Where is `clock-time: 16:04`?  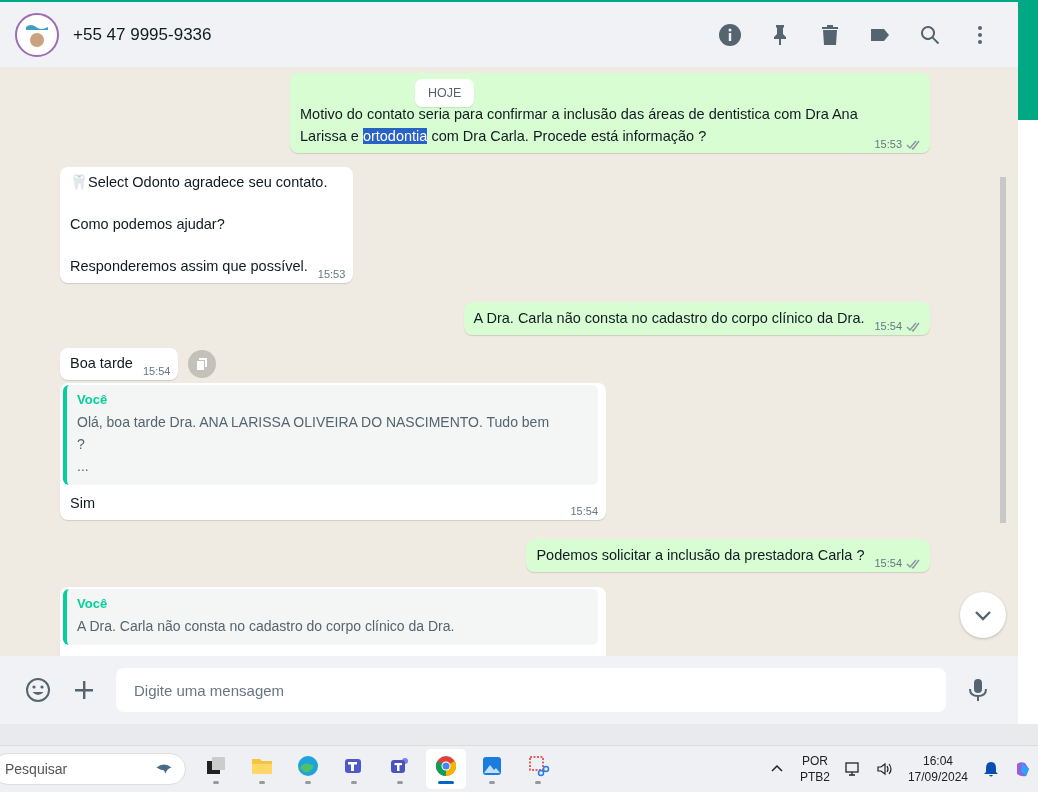 clock-time: 16:04 is located at coordinates (937, 761).